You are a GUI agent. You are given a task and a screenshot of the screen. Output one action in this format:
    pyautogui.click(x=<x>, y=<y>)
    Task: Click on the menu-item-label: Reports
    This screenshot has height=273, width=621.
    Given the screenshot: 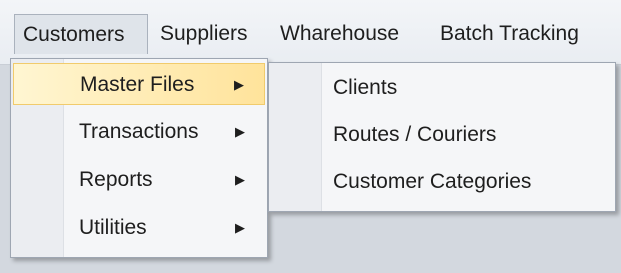 What is the action you would take?
    pyautogui.click(x=116, y=179)
    